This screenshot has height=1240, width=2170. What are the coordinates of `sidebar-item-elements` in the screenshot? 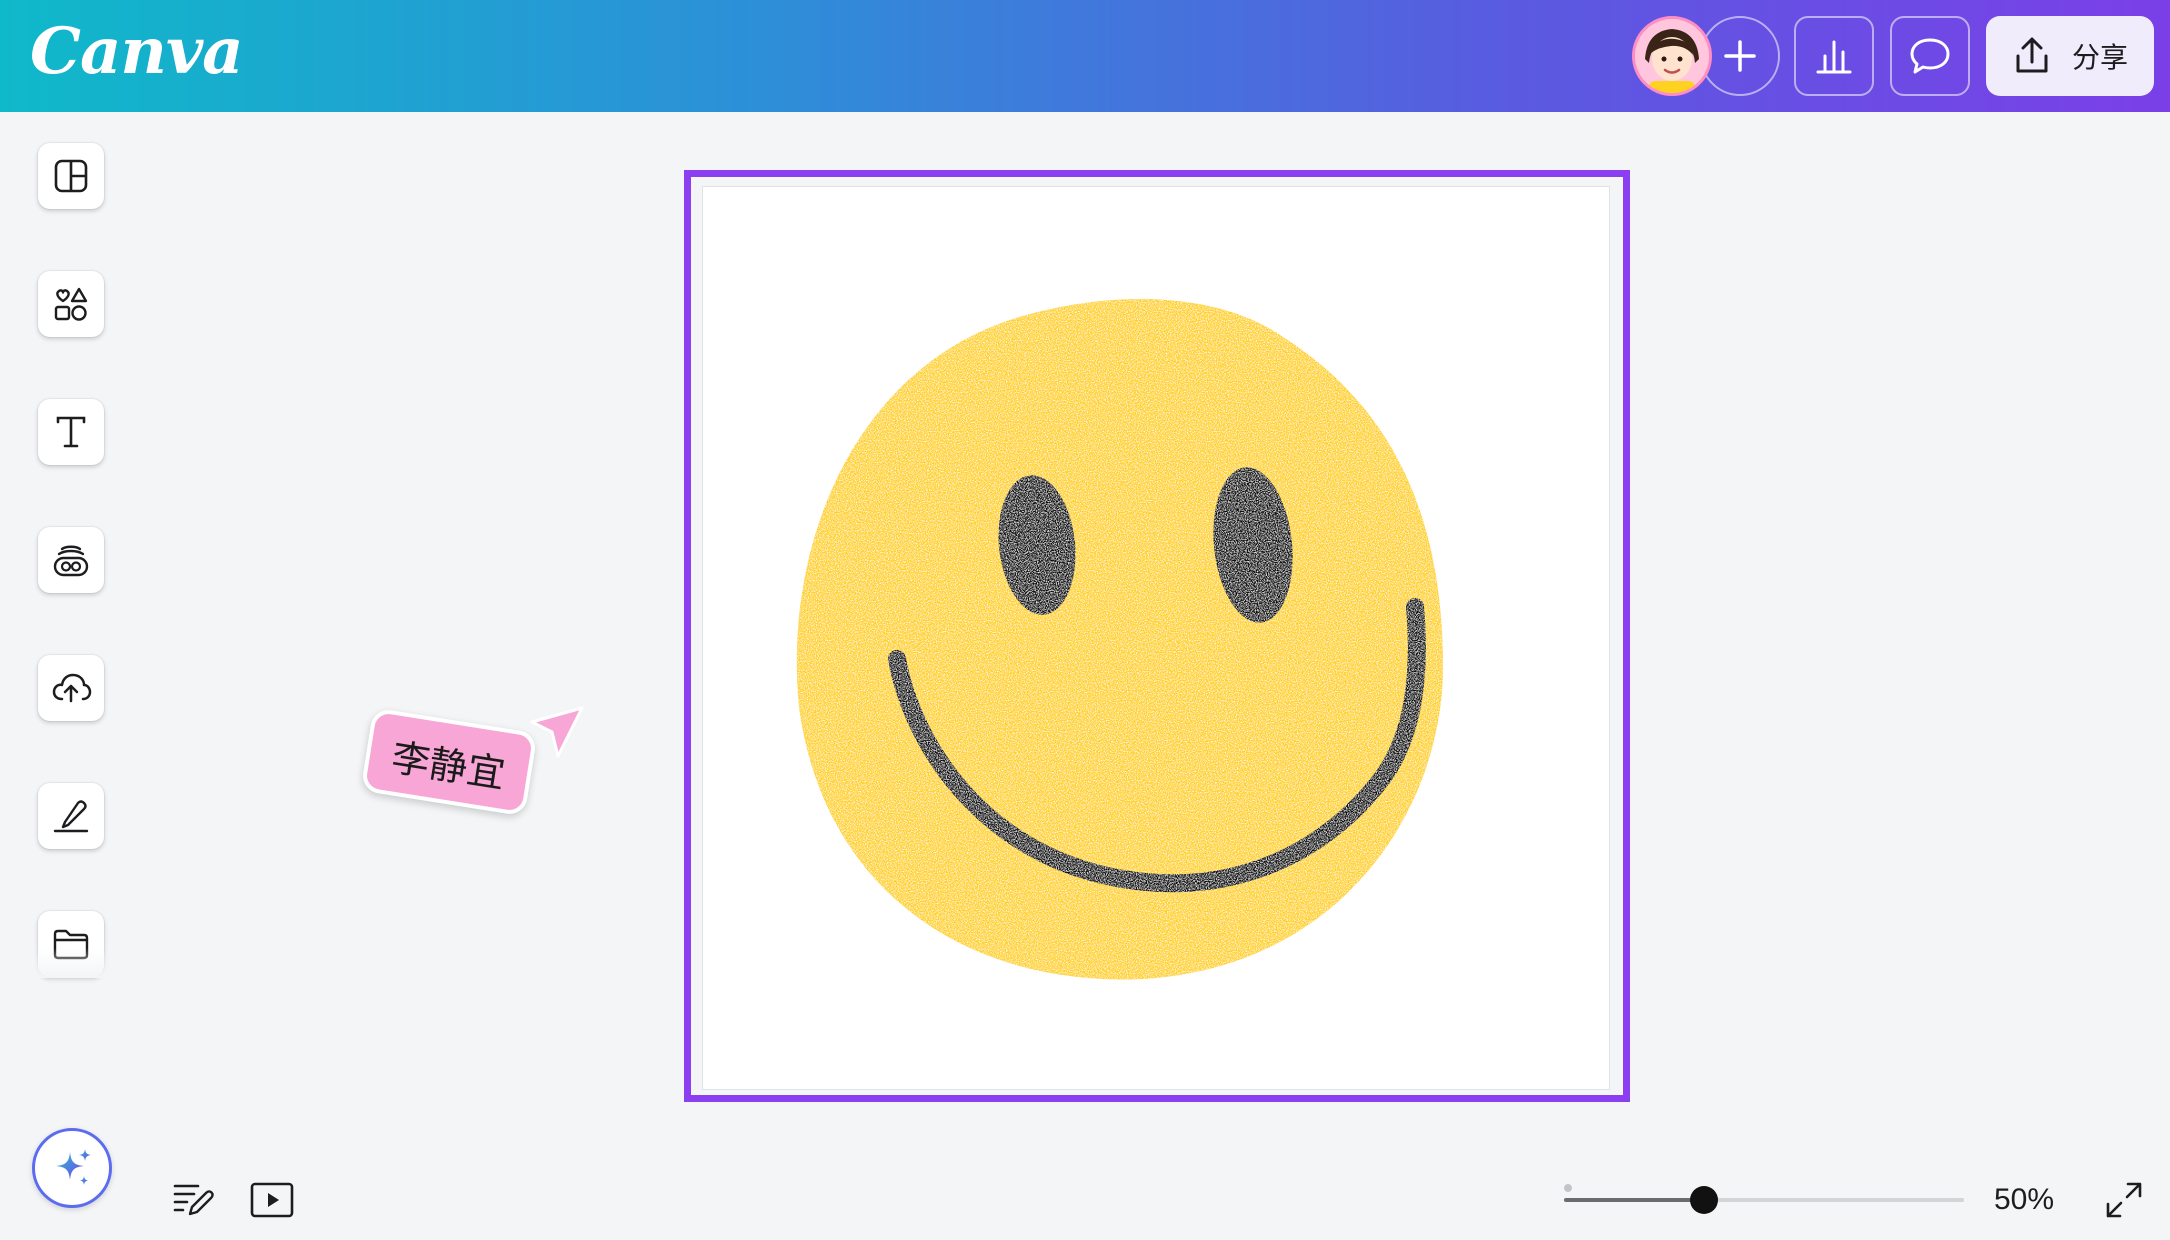 It's located at (71, 304).